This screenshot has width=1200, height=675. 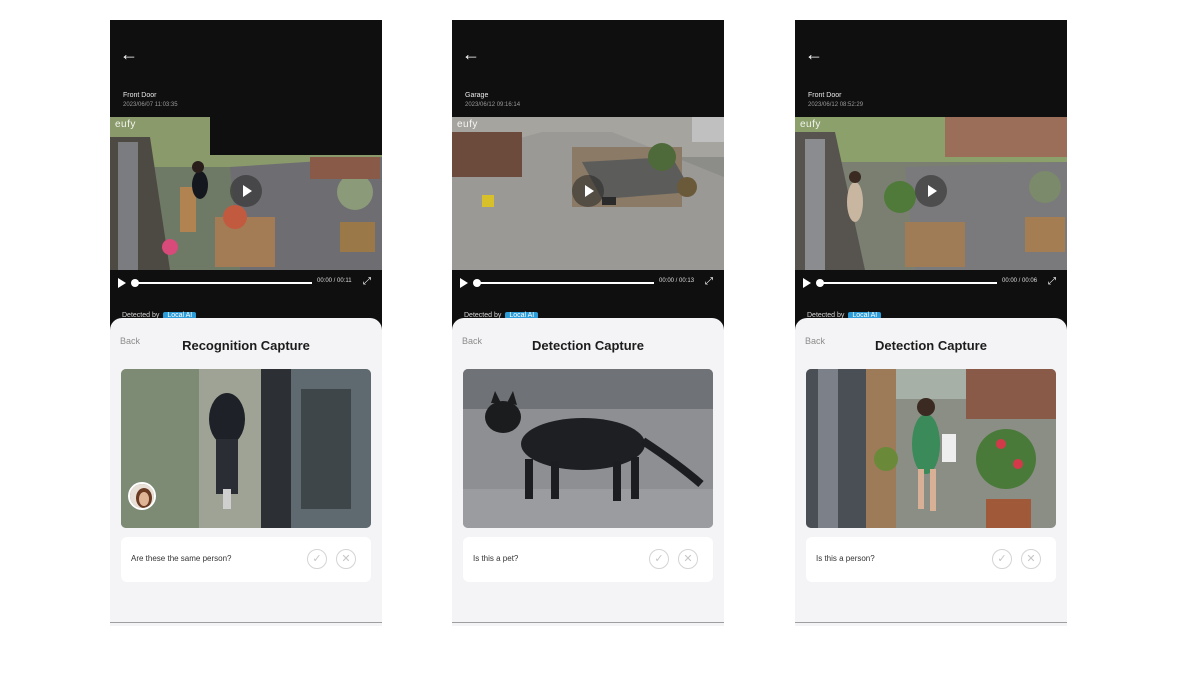 What do you see at coordinates (181, 558) in the screenshot?
I see `question-text: Are these the same person?` at bounding box center [181, 558].